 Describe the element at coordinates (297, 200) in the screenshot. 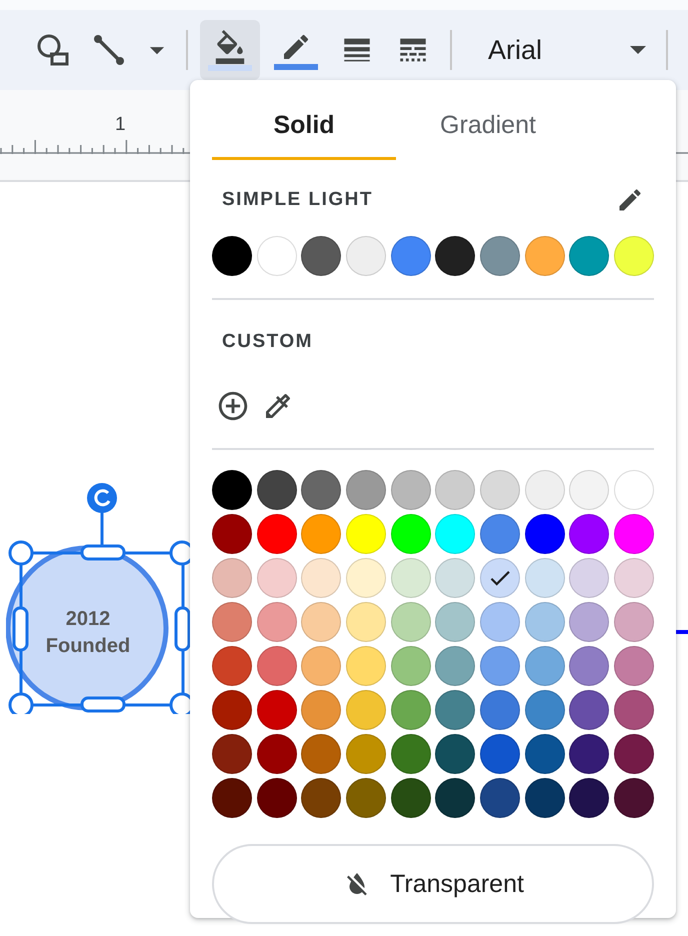

I see `section-title: SIMPLE LIGHT` at that location.